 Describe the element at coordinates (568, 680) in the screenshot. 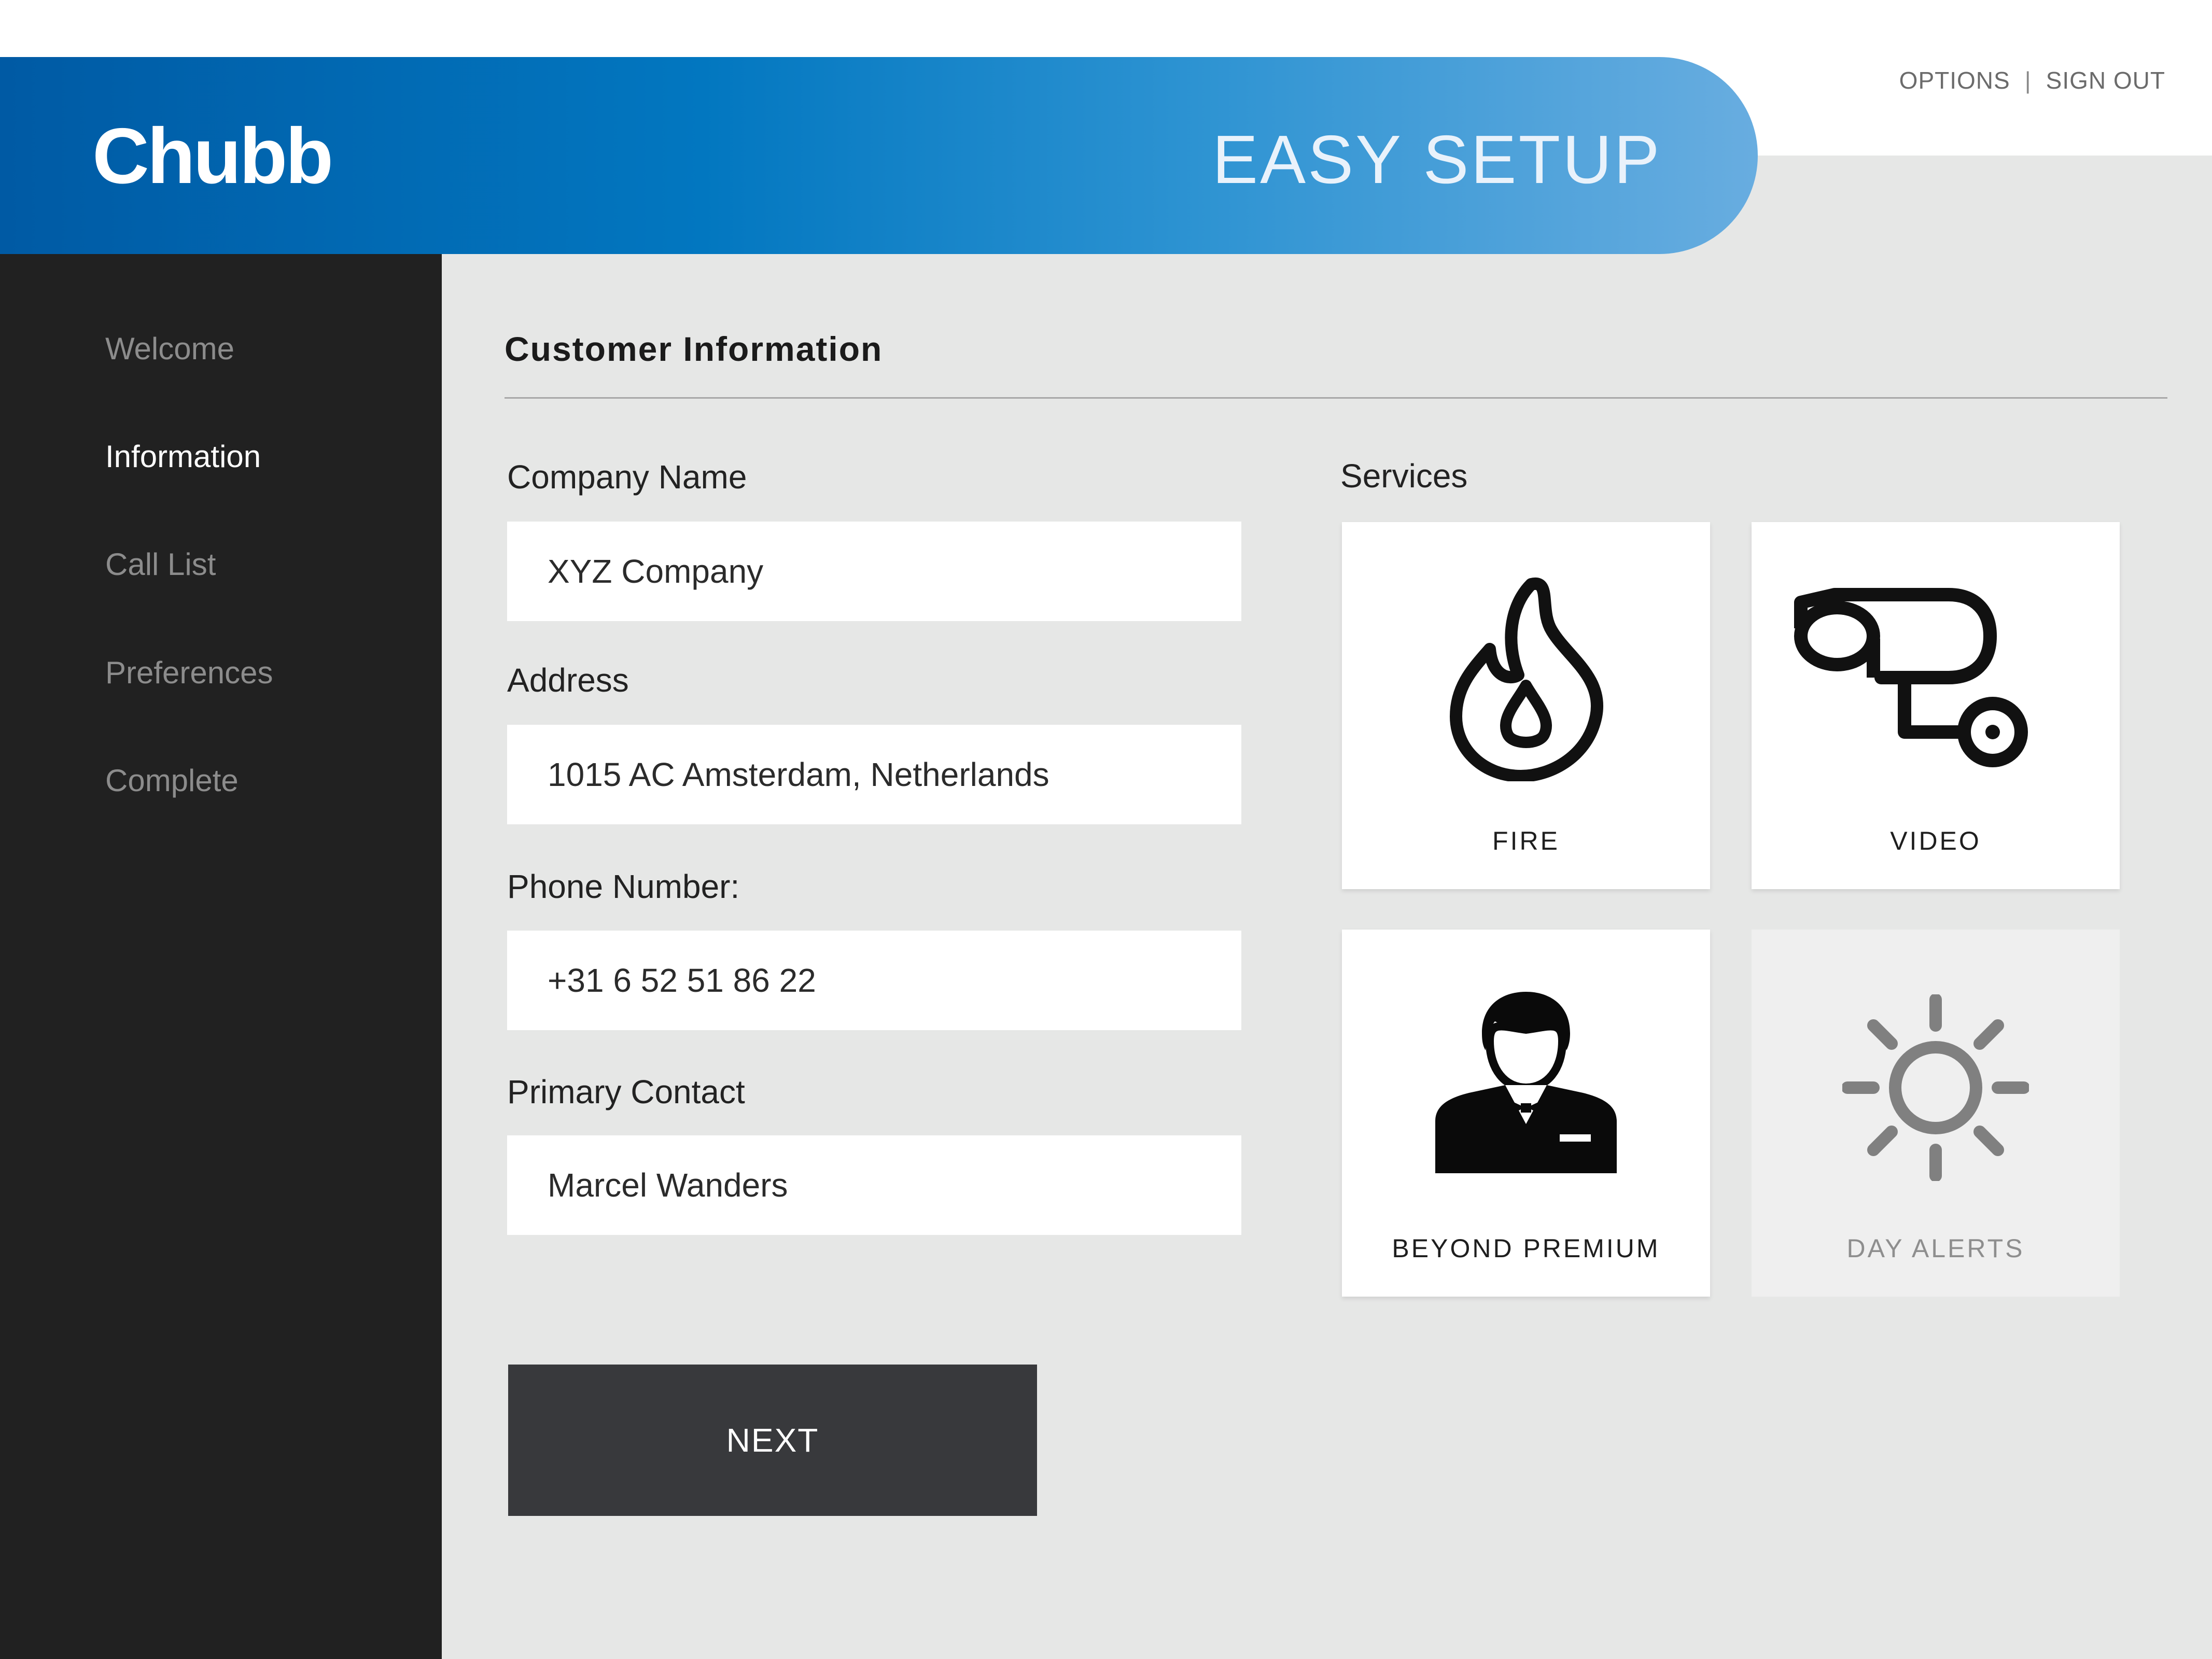

I see `address-label: Address` at that location.